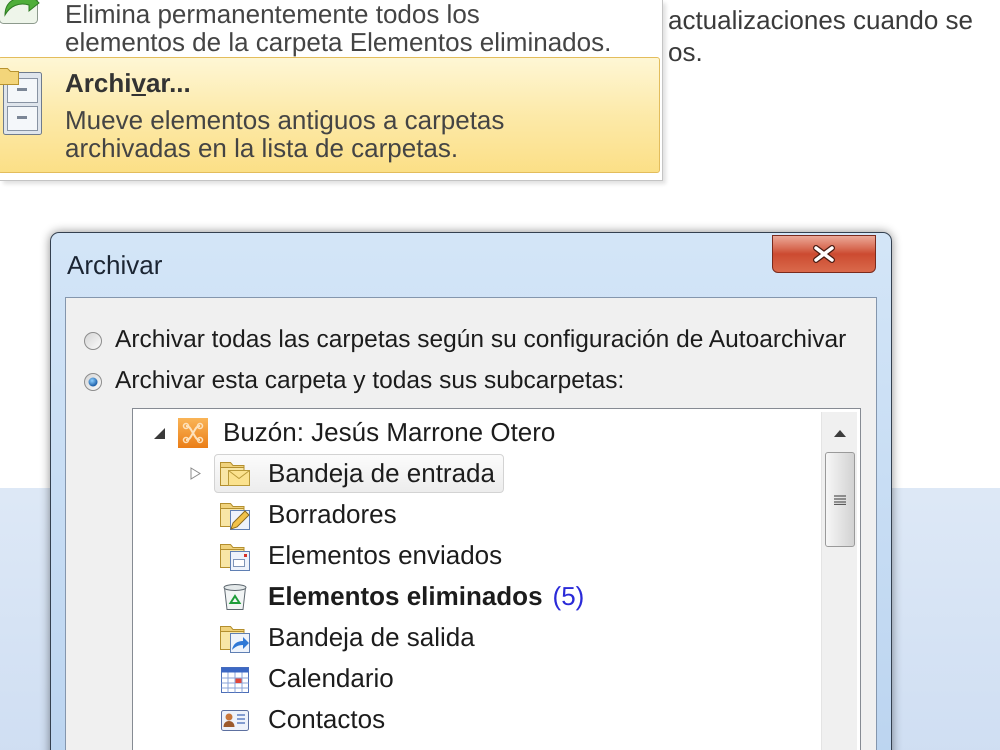 This screenshot has height=750, width=1000. What do you see at coordinates (159, 432) in the screenshot?
I see `expanded-arrow-icon` at bounding box center [159, 432].